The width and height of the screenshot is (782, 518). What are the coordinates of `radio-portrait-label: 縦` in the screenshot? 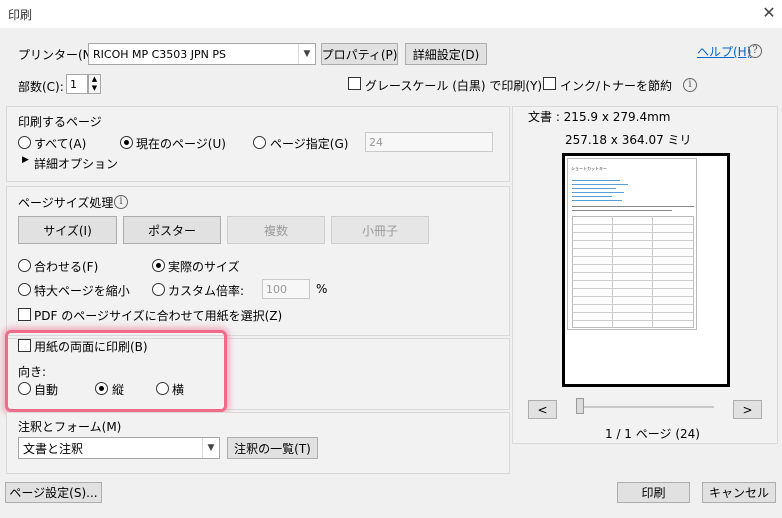 It's located at (118, 390).